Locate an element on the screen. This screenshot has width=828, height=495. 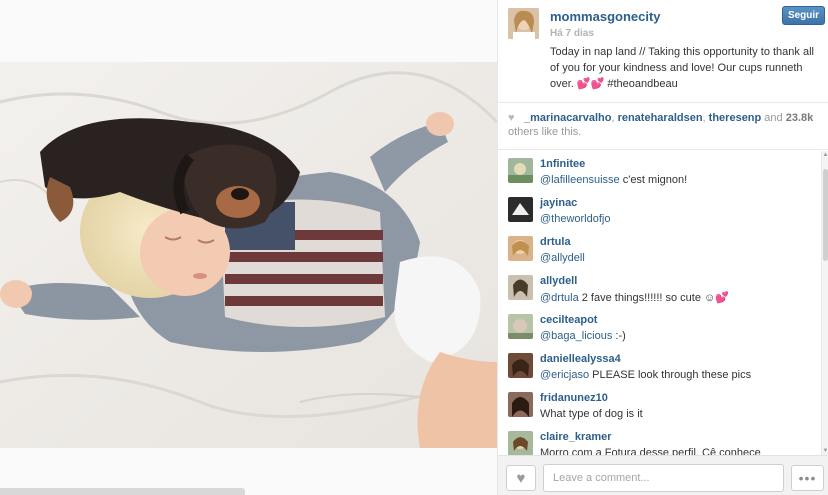
list-item: fridanunez10 What type of dog is it is located at coordinates (658, 404).